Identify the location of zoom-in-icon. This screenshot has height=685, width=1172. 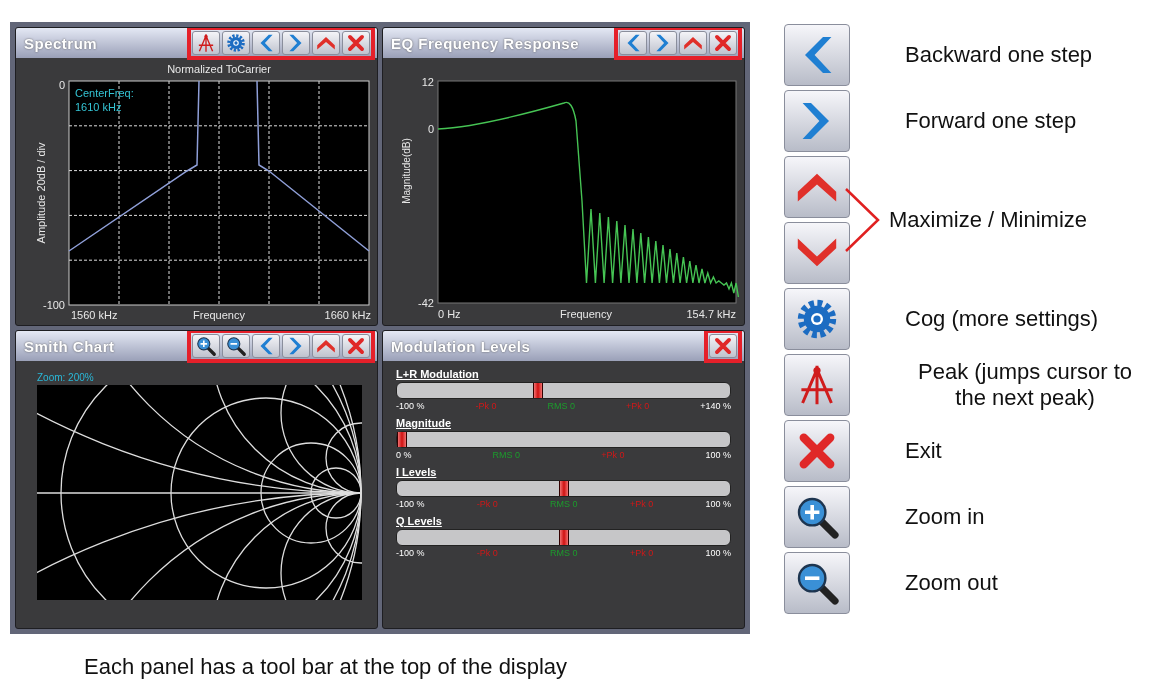
(206, 346).